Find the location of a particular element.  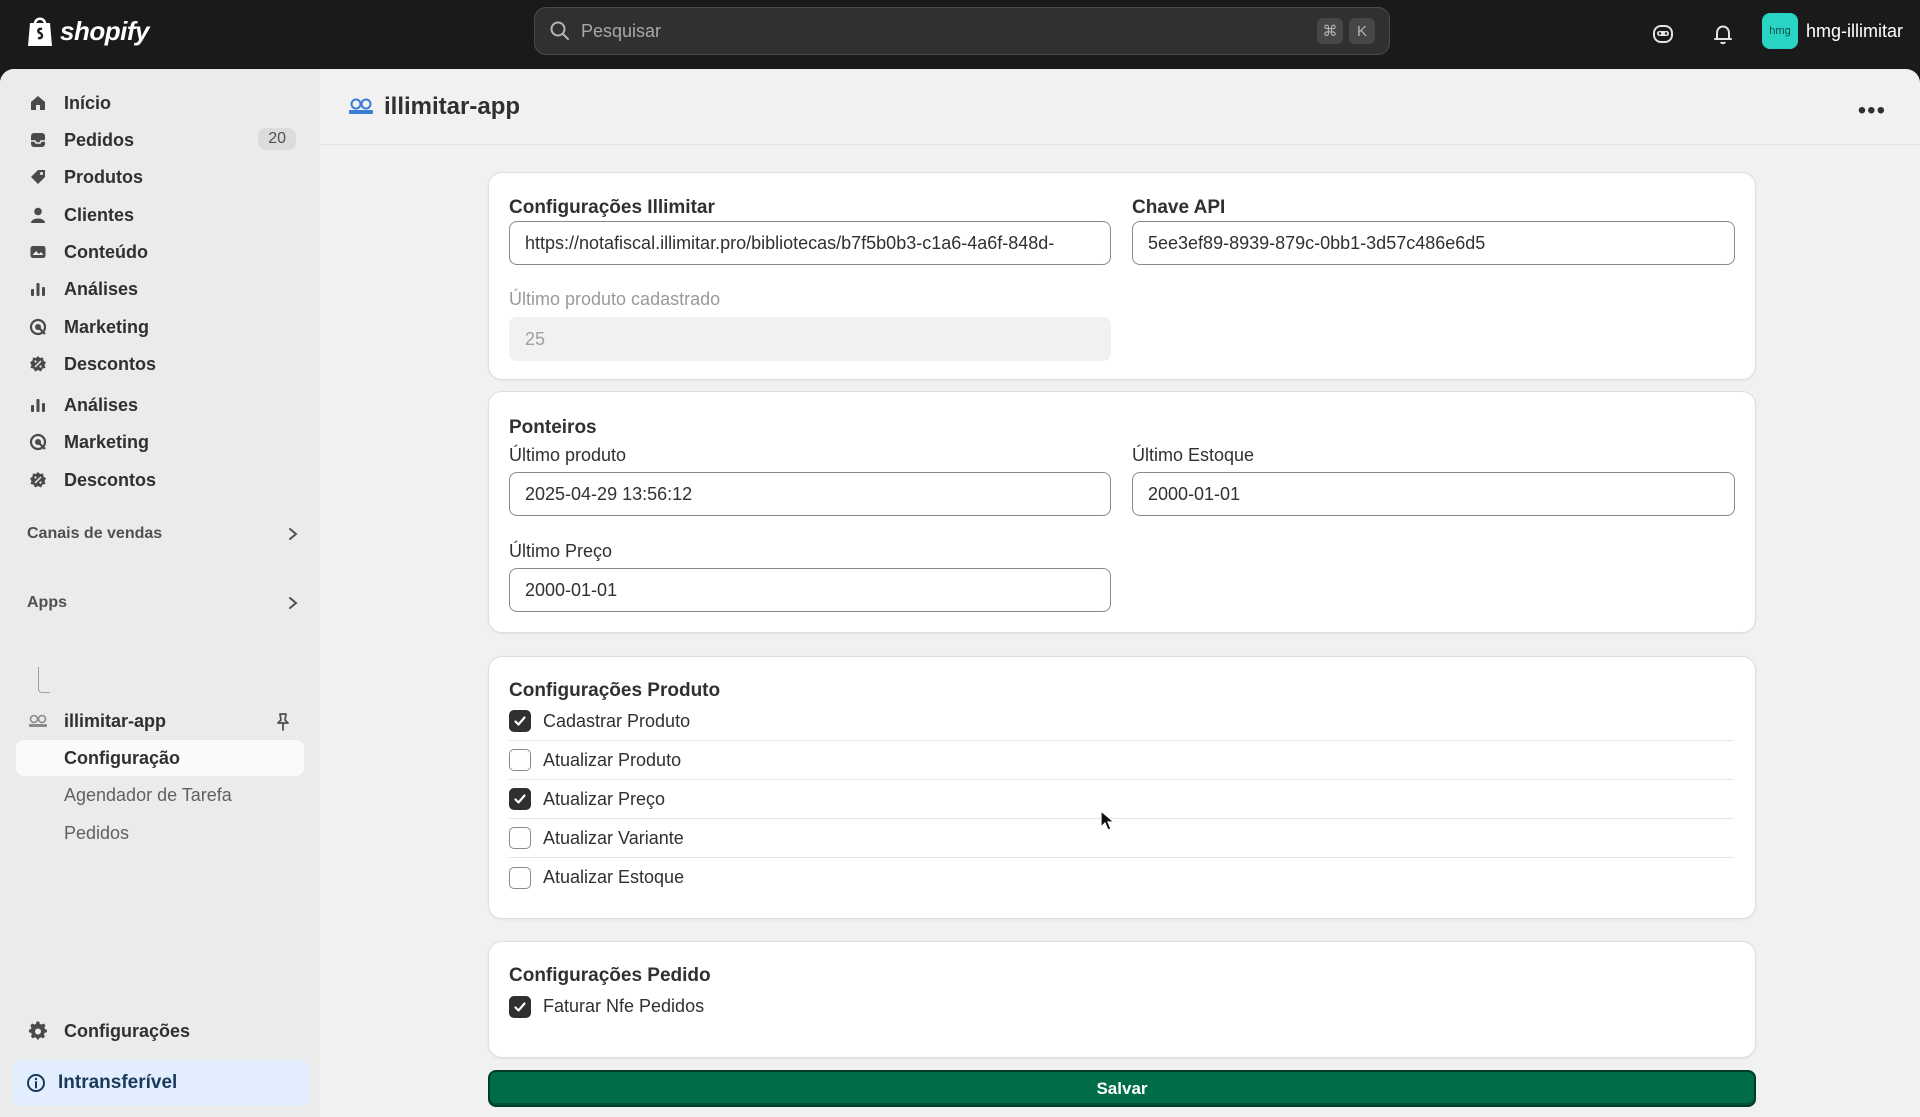

sidebar-item-marketing-2: Marketing is located at coordinates (160, 442).